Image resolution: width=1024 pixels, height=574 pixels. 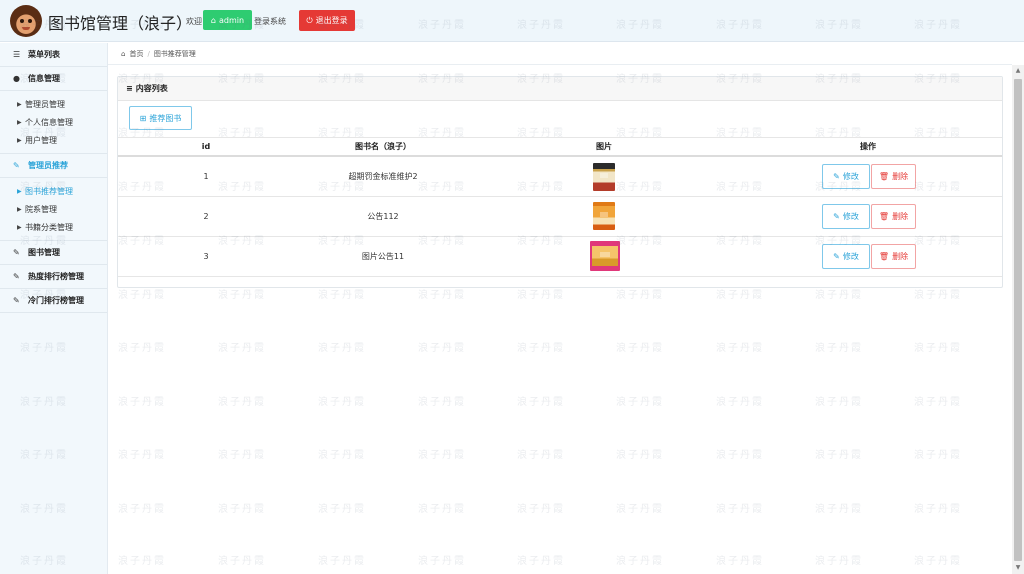 What do you see at coordinates (884, 176) in the screenshot?
I see `trash-icon: 🗑` at bounding box center [884, 176].